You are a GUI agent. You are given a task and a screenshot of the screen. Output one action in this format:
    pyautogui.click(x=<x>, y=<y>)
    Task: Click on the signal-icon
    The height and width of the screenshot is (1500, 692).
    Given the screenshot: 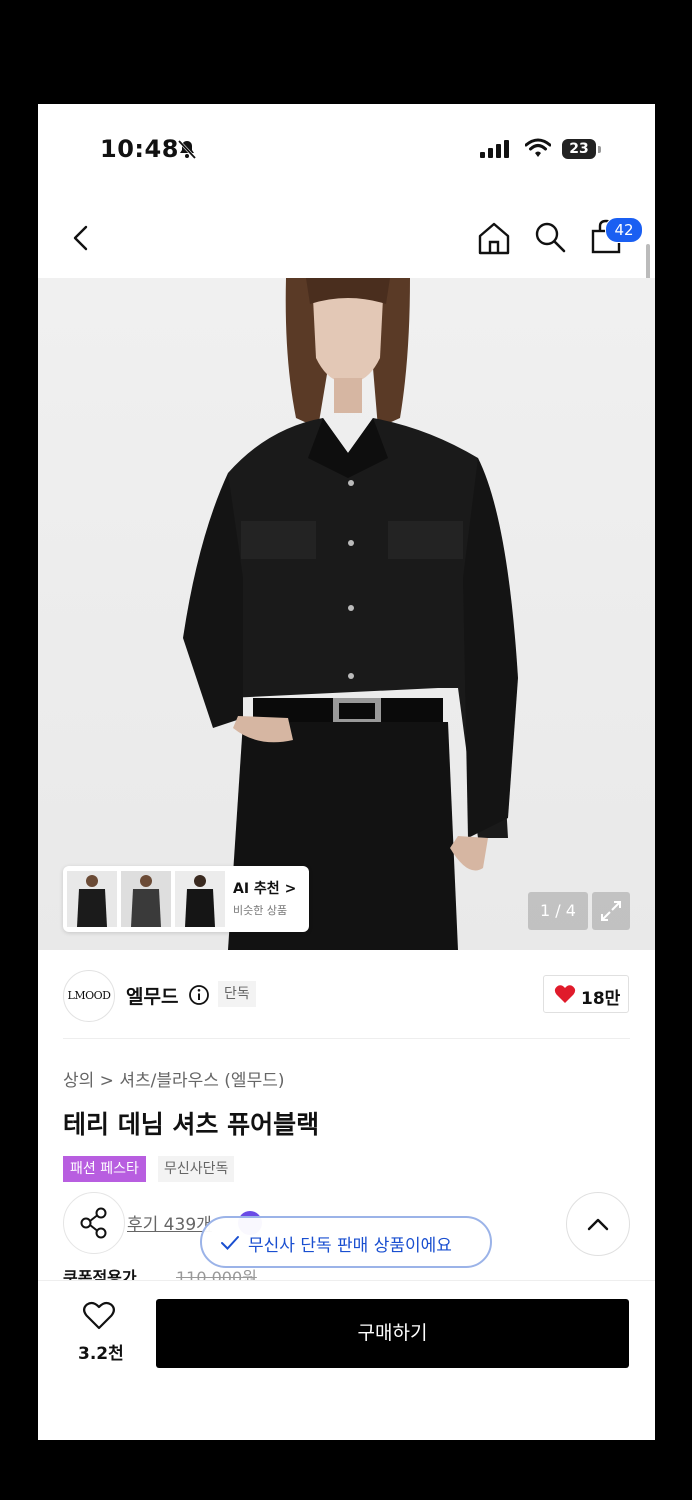 What is the action you would take?
    pyautogui.click(x=494, y=149)
    